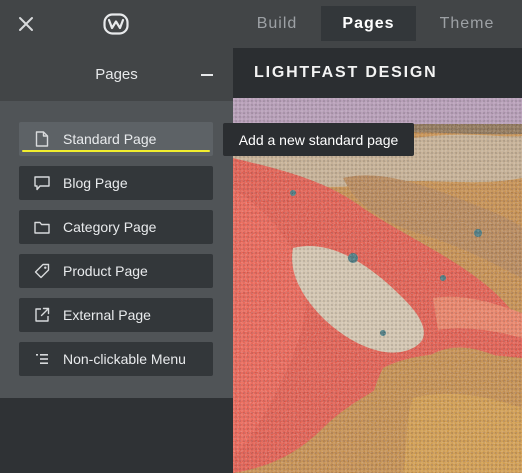  What do you see at coordinates (346, 72) in the screenshot?
I see `site-title: LIGHTFAST DESIGN` at bounding box center [346, 72].